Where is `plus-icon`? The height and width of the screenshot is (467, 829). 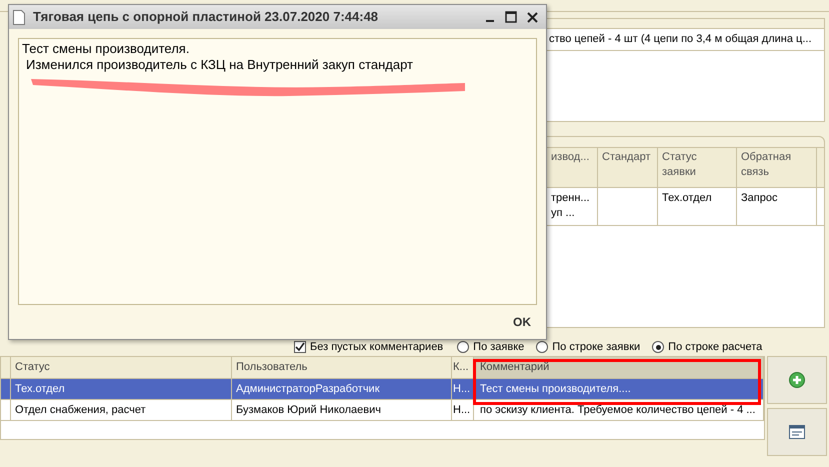 plus-icon is located at coordinates (797, 380).